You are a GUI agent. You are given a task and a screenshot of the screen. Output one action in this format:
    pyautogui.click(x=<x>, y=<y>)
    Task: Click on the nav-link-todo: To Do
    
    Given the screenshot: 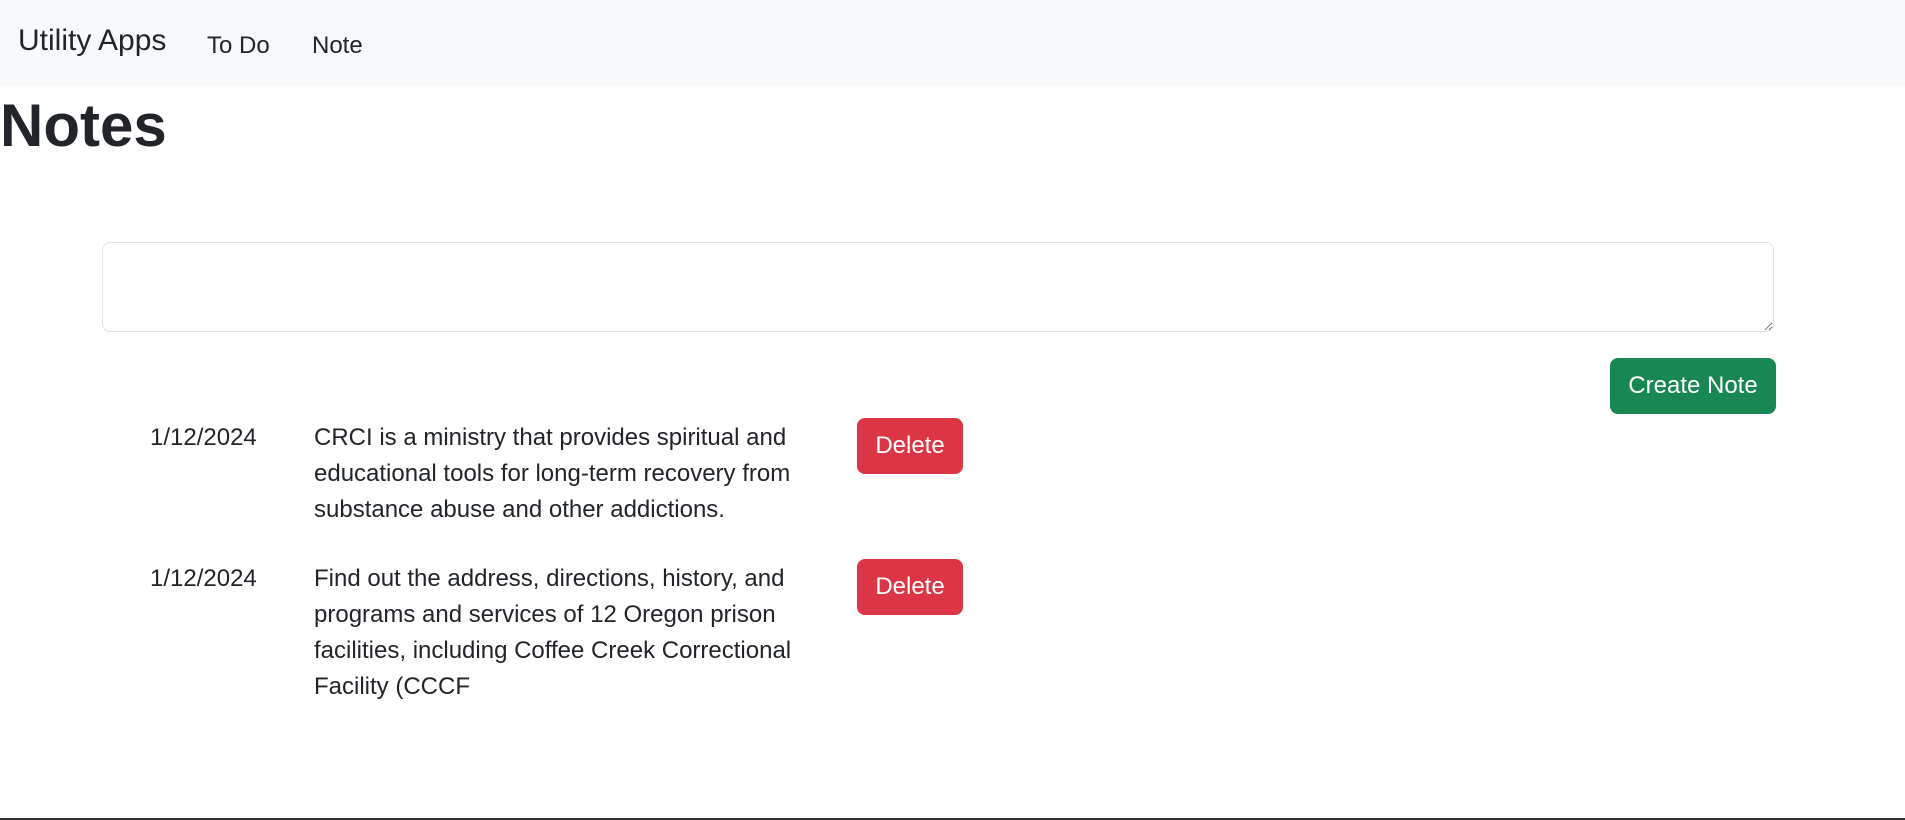 What is the action you would take?
    pyautogui.click(x=238, y=46)
    